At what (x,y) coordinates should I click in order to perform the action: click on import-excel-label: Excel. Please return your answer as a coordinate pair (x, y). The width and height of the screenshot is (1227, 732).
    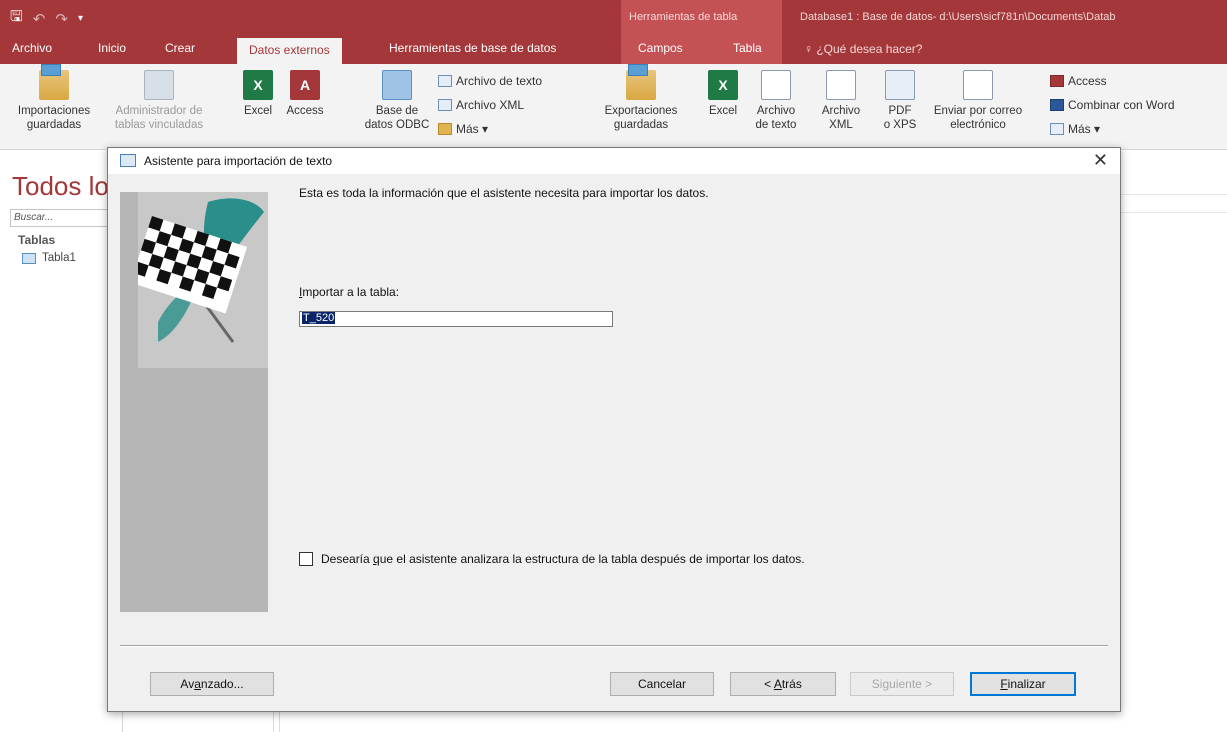
    Looking at the image, I should click on (258, 111).